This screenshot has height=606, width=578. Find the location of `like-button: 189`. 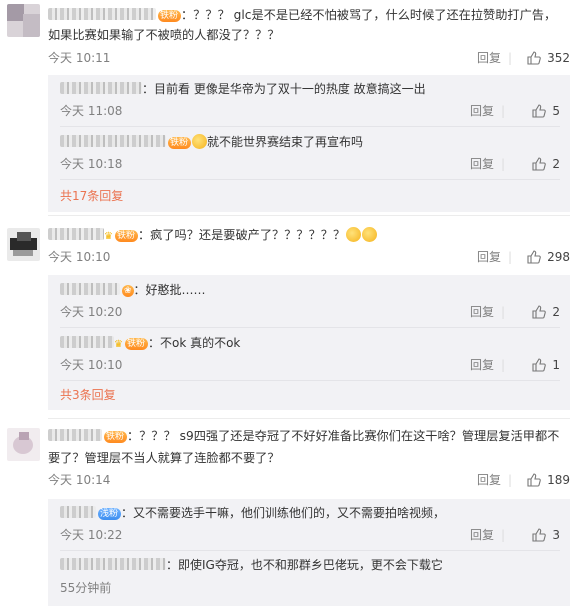

like-button: 189 is located at coordinates (548, 480).